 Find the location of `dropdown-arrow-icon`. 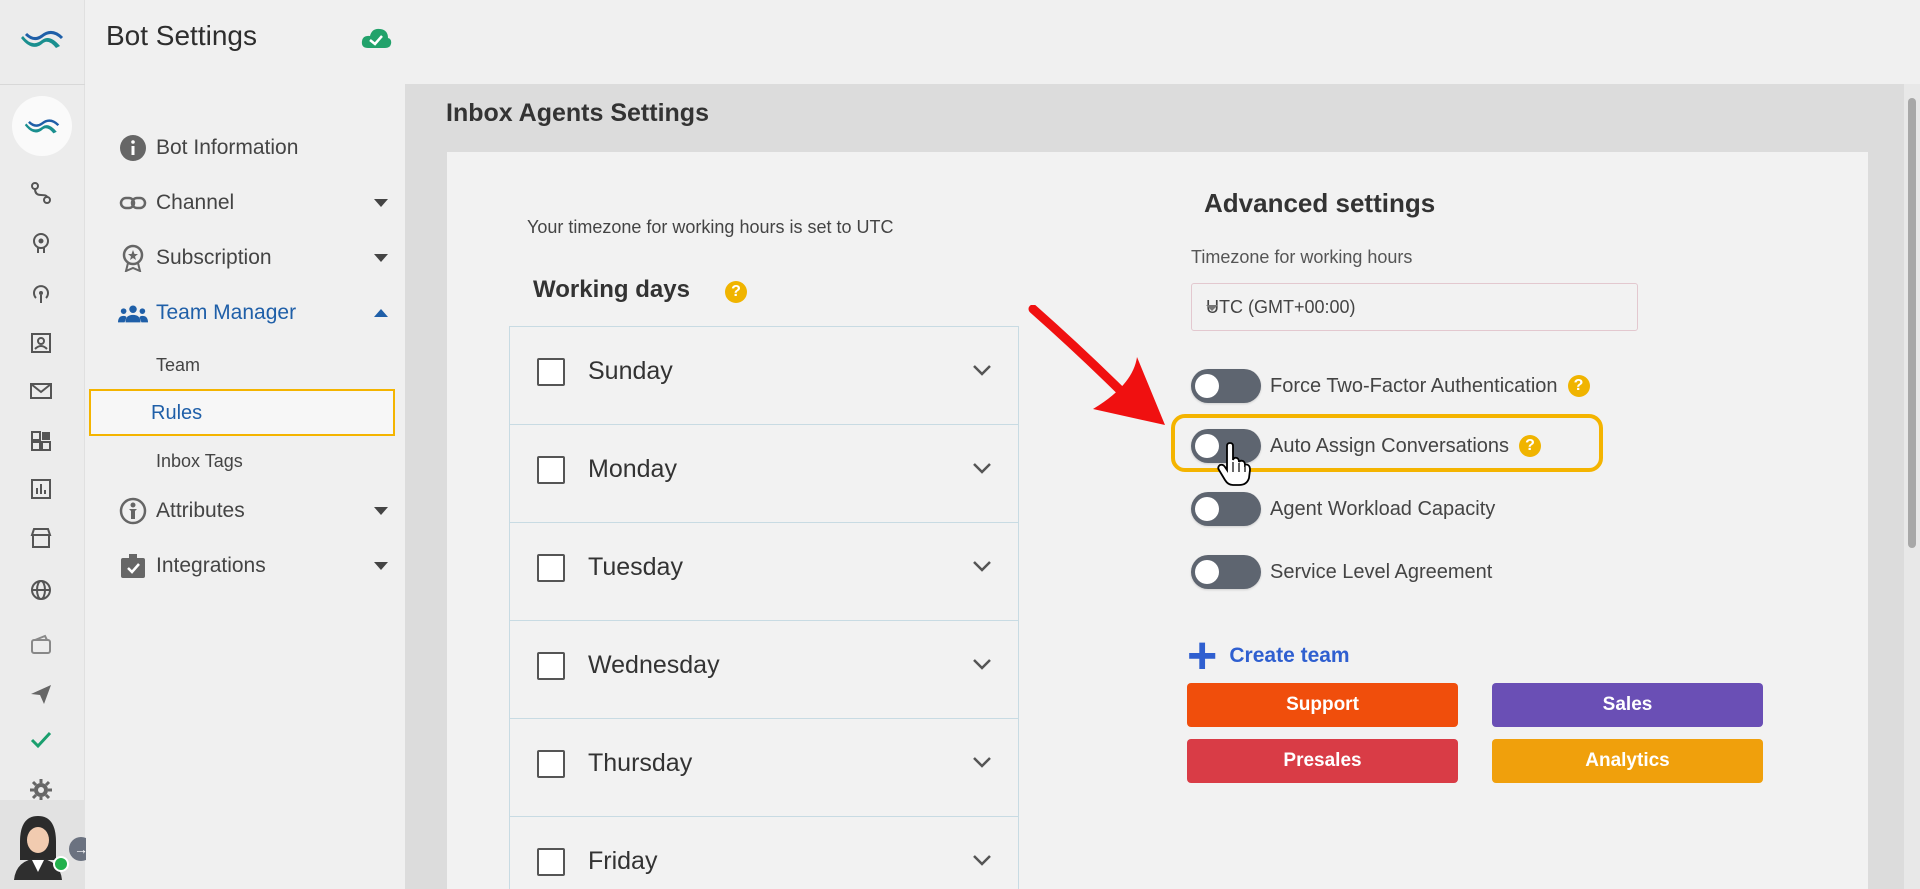

dropdown-arrow-icon is located at coordinates (1212, 308).